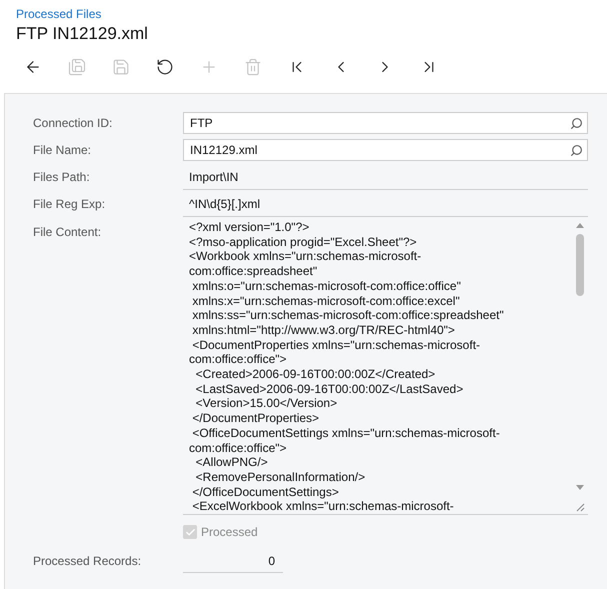 The height and width of the screenshot is (589, 607). Describe the element at coordinates (165, 67) in the screenshot. I see `undo-icon` at that location.